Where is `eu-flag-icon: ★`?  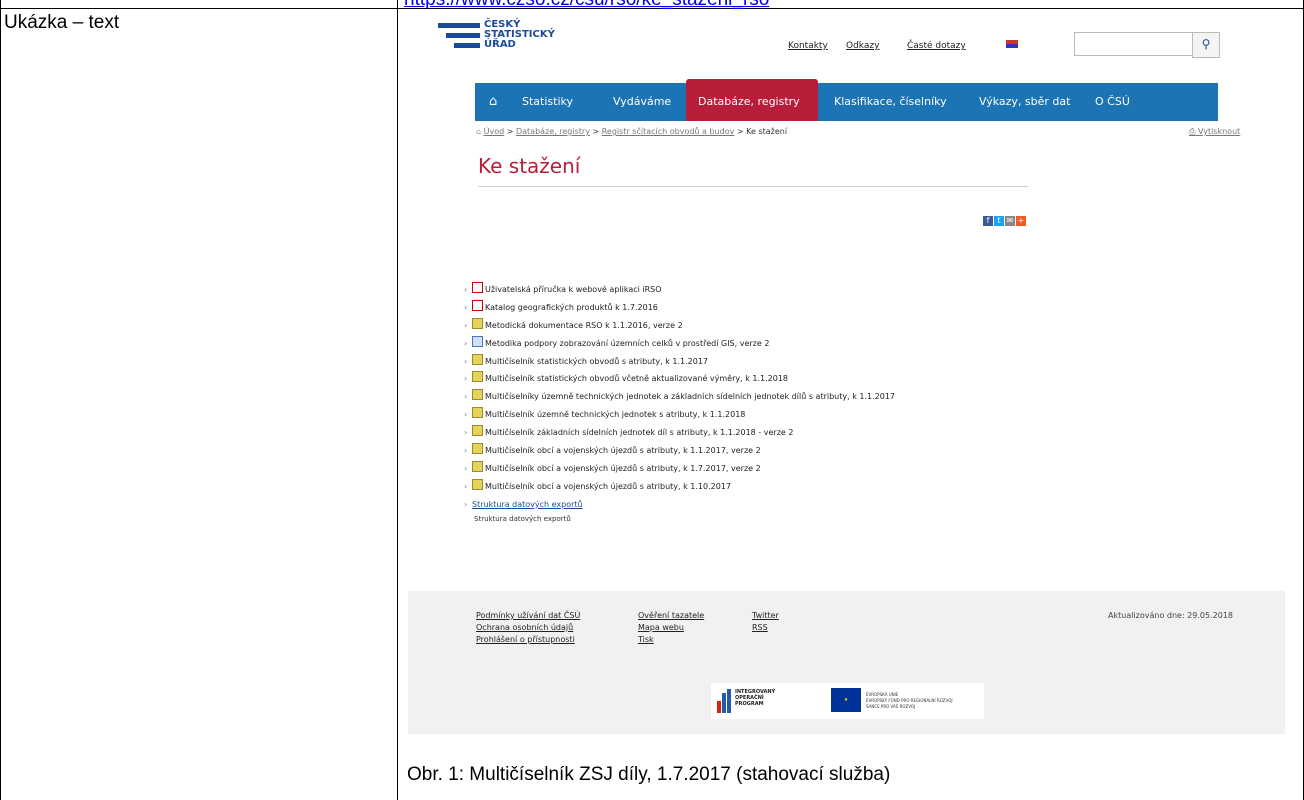
eu-flag-icon: ★ is located at coordinates (846, 700).